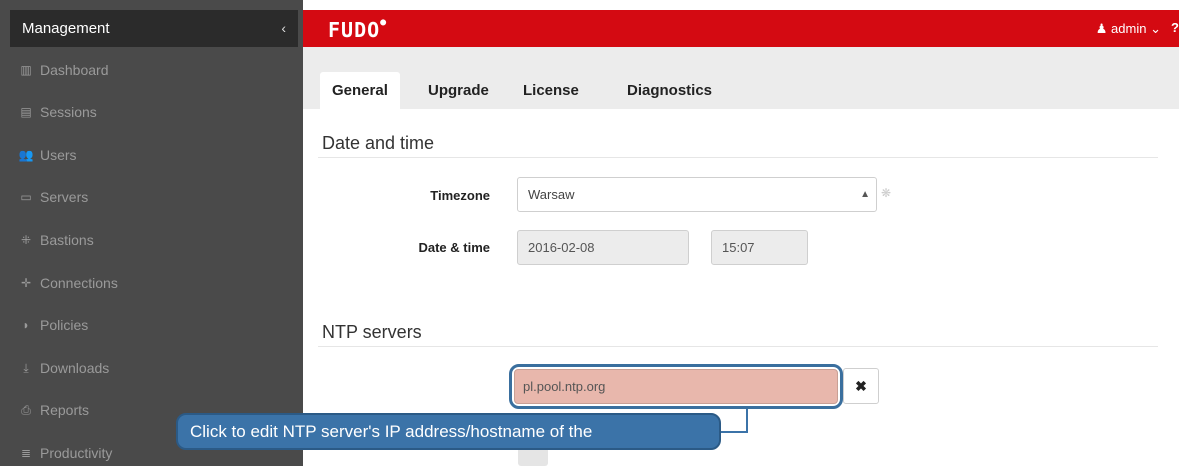  I want to click on user-menu: ♟ admin ⌄, so click(1128, 29).